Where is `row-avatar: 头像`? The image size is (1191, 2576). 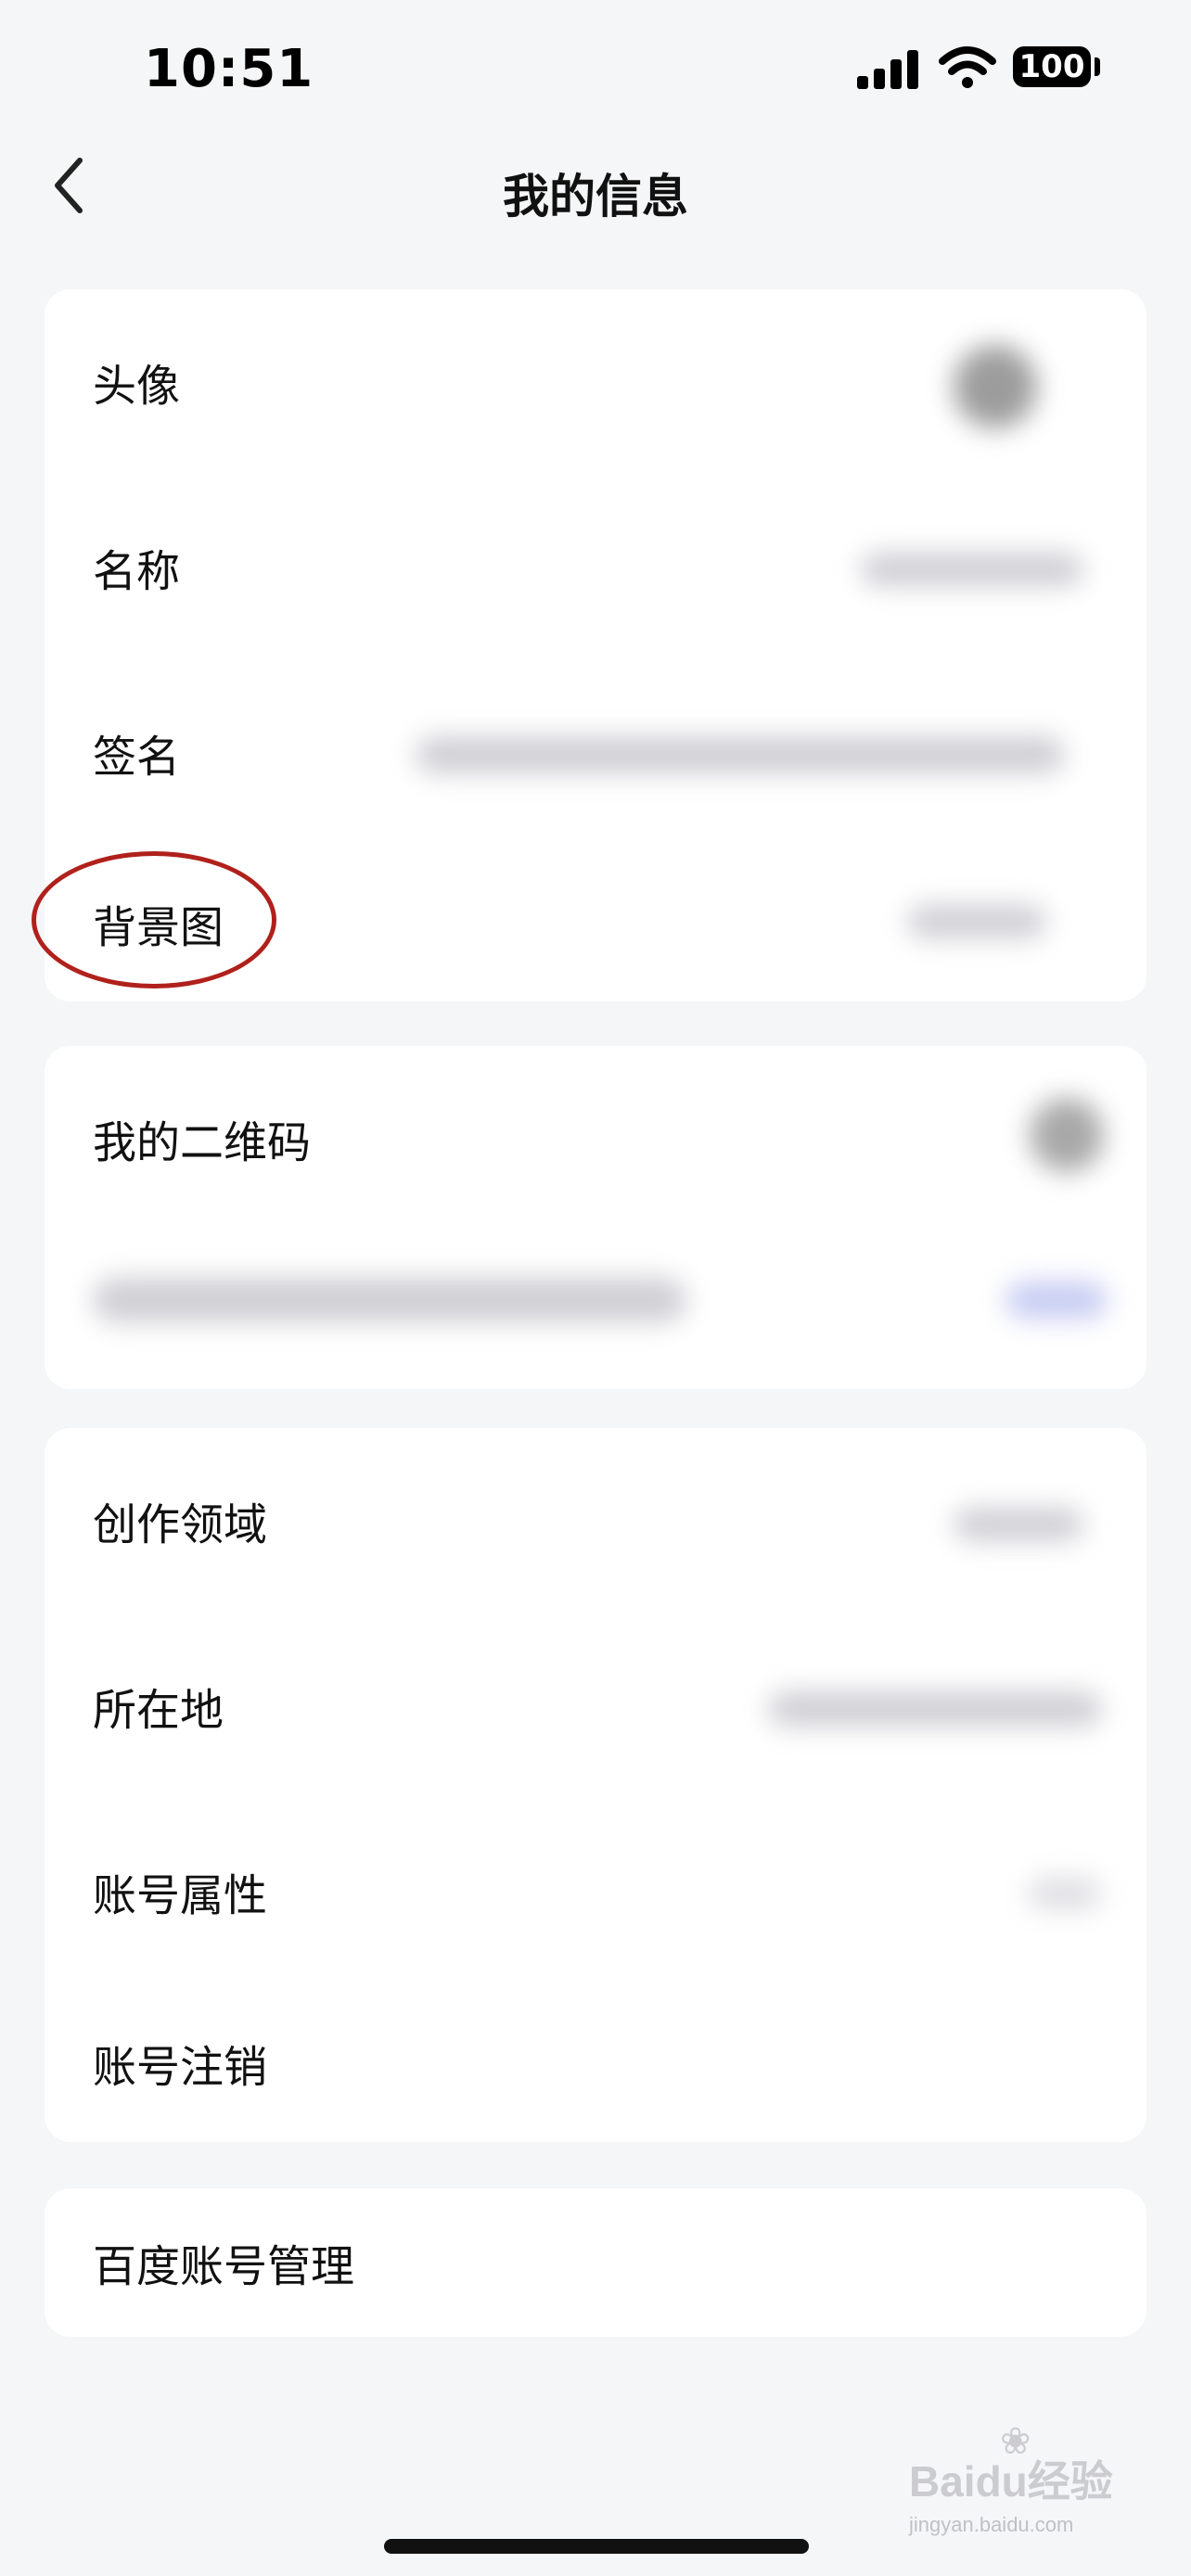 row-avatar: 头像 is located at coordinates (595, 382).